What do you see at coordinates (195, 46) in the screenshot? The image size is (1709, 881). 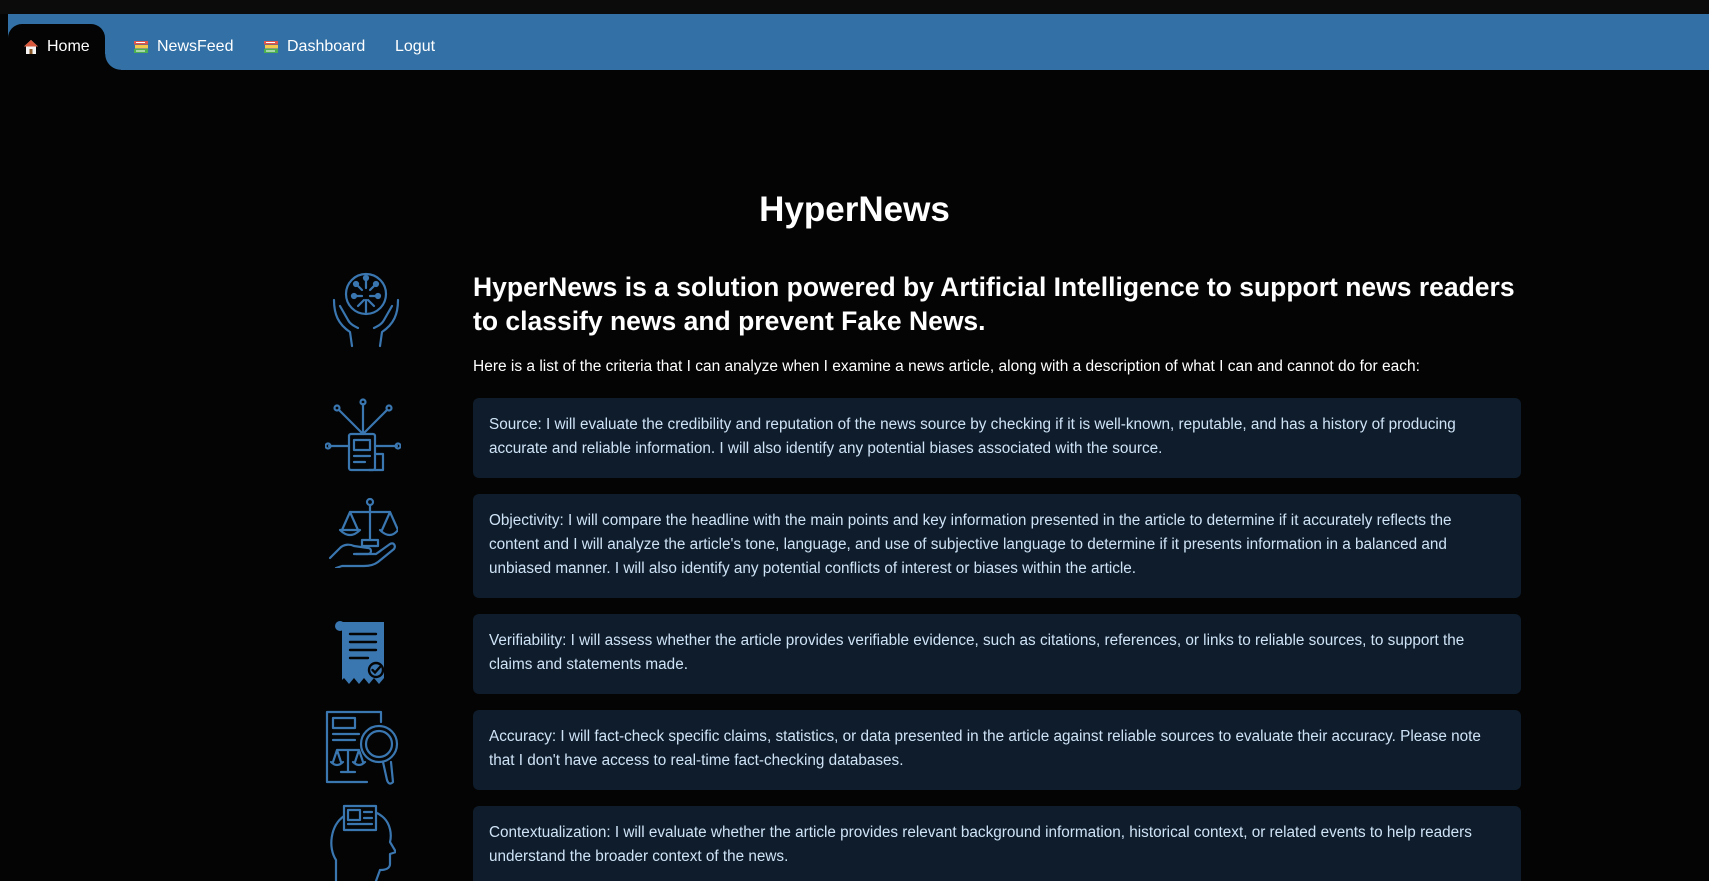 I see `nav-tab-newsfeed-label: NewsFeed` at bounding box center [195, 46].